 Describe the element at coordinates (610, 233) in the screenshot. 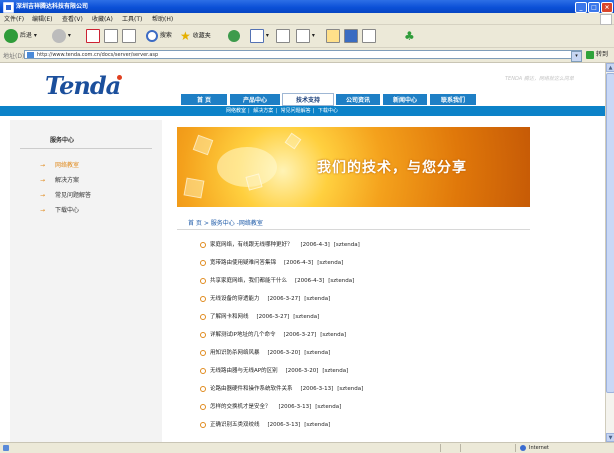

I see `scroll-thumb` at that location.